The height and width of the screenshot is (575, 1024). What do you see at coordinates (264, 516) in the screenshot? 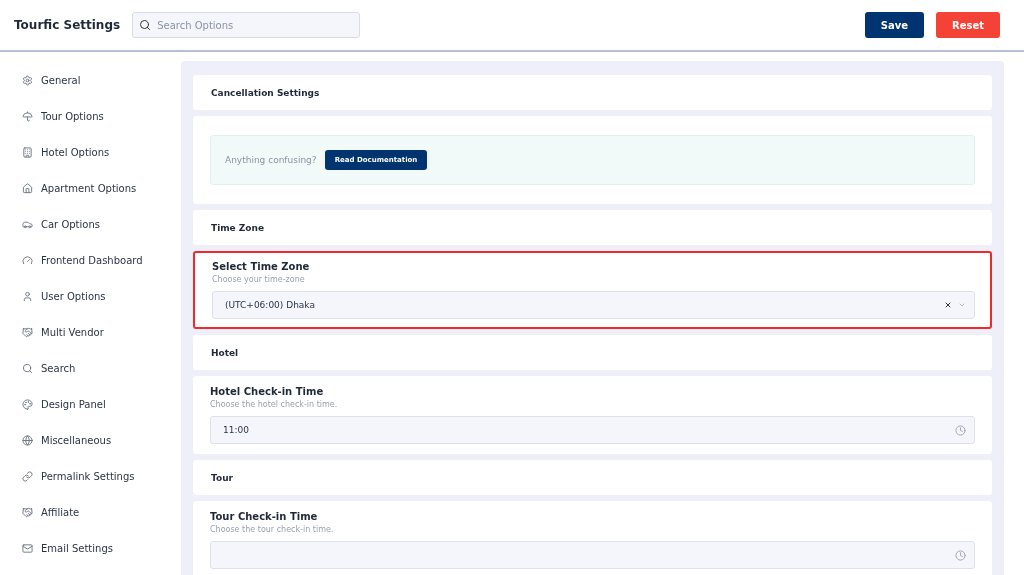
I see `field-label: Tour Check-in Time` at bounding box center [264, 516].